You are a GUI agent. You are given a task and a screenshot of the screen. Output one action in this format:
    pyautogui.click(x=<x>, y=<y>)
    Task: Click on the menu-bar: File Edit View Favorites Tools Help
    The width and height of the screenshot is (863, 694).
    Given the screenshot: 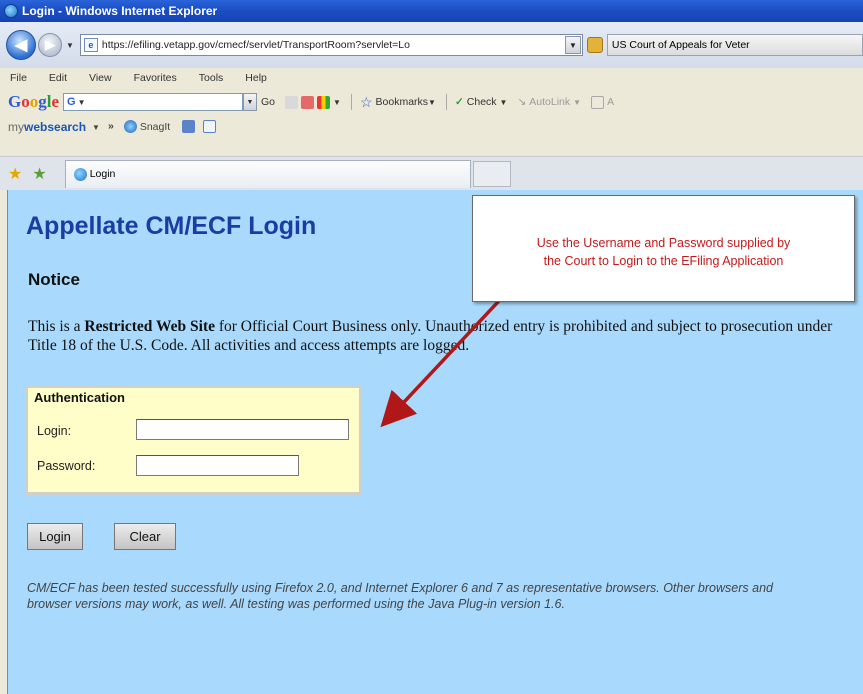 What is the action you would take?
    pyautogui.click(x=431, y=78)
    